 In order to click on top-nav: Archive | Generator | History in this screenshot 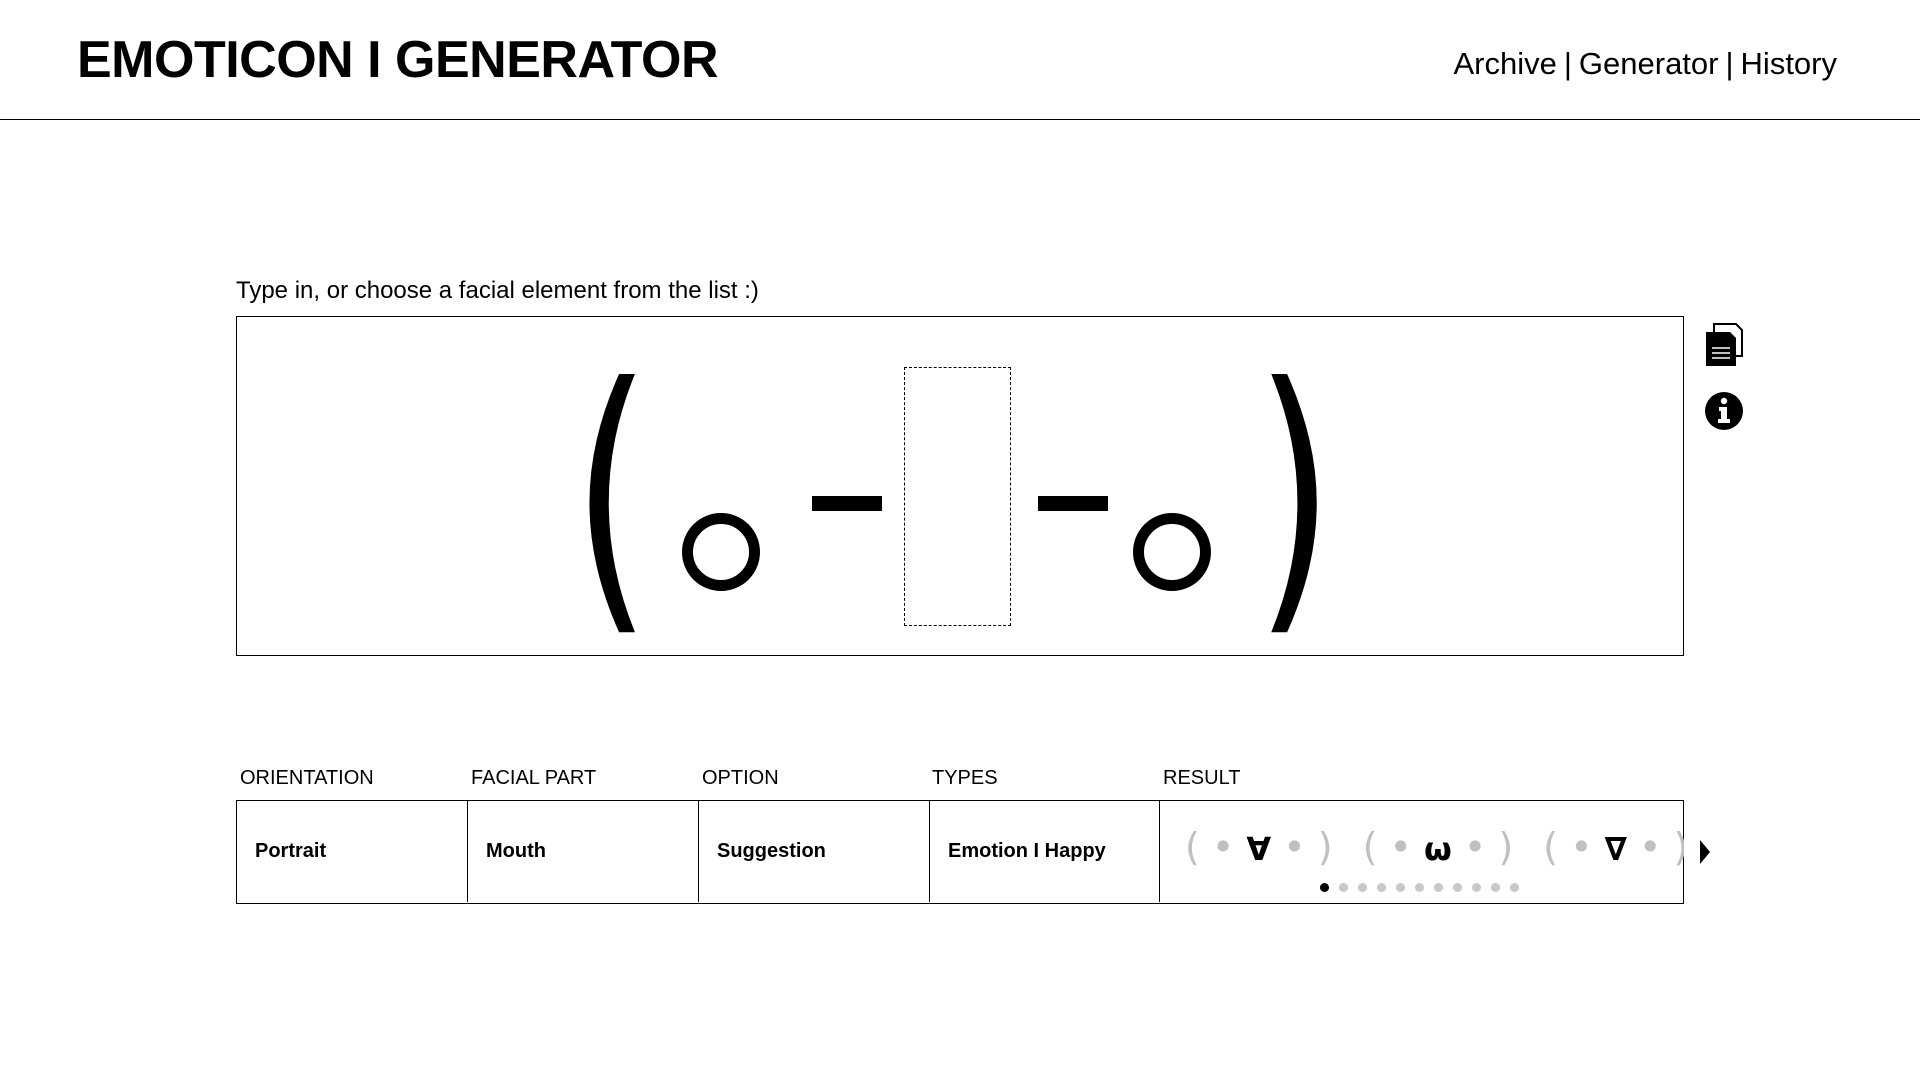, I will do `click(1645, 64)`.